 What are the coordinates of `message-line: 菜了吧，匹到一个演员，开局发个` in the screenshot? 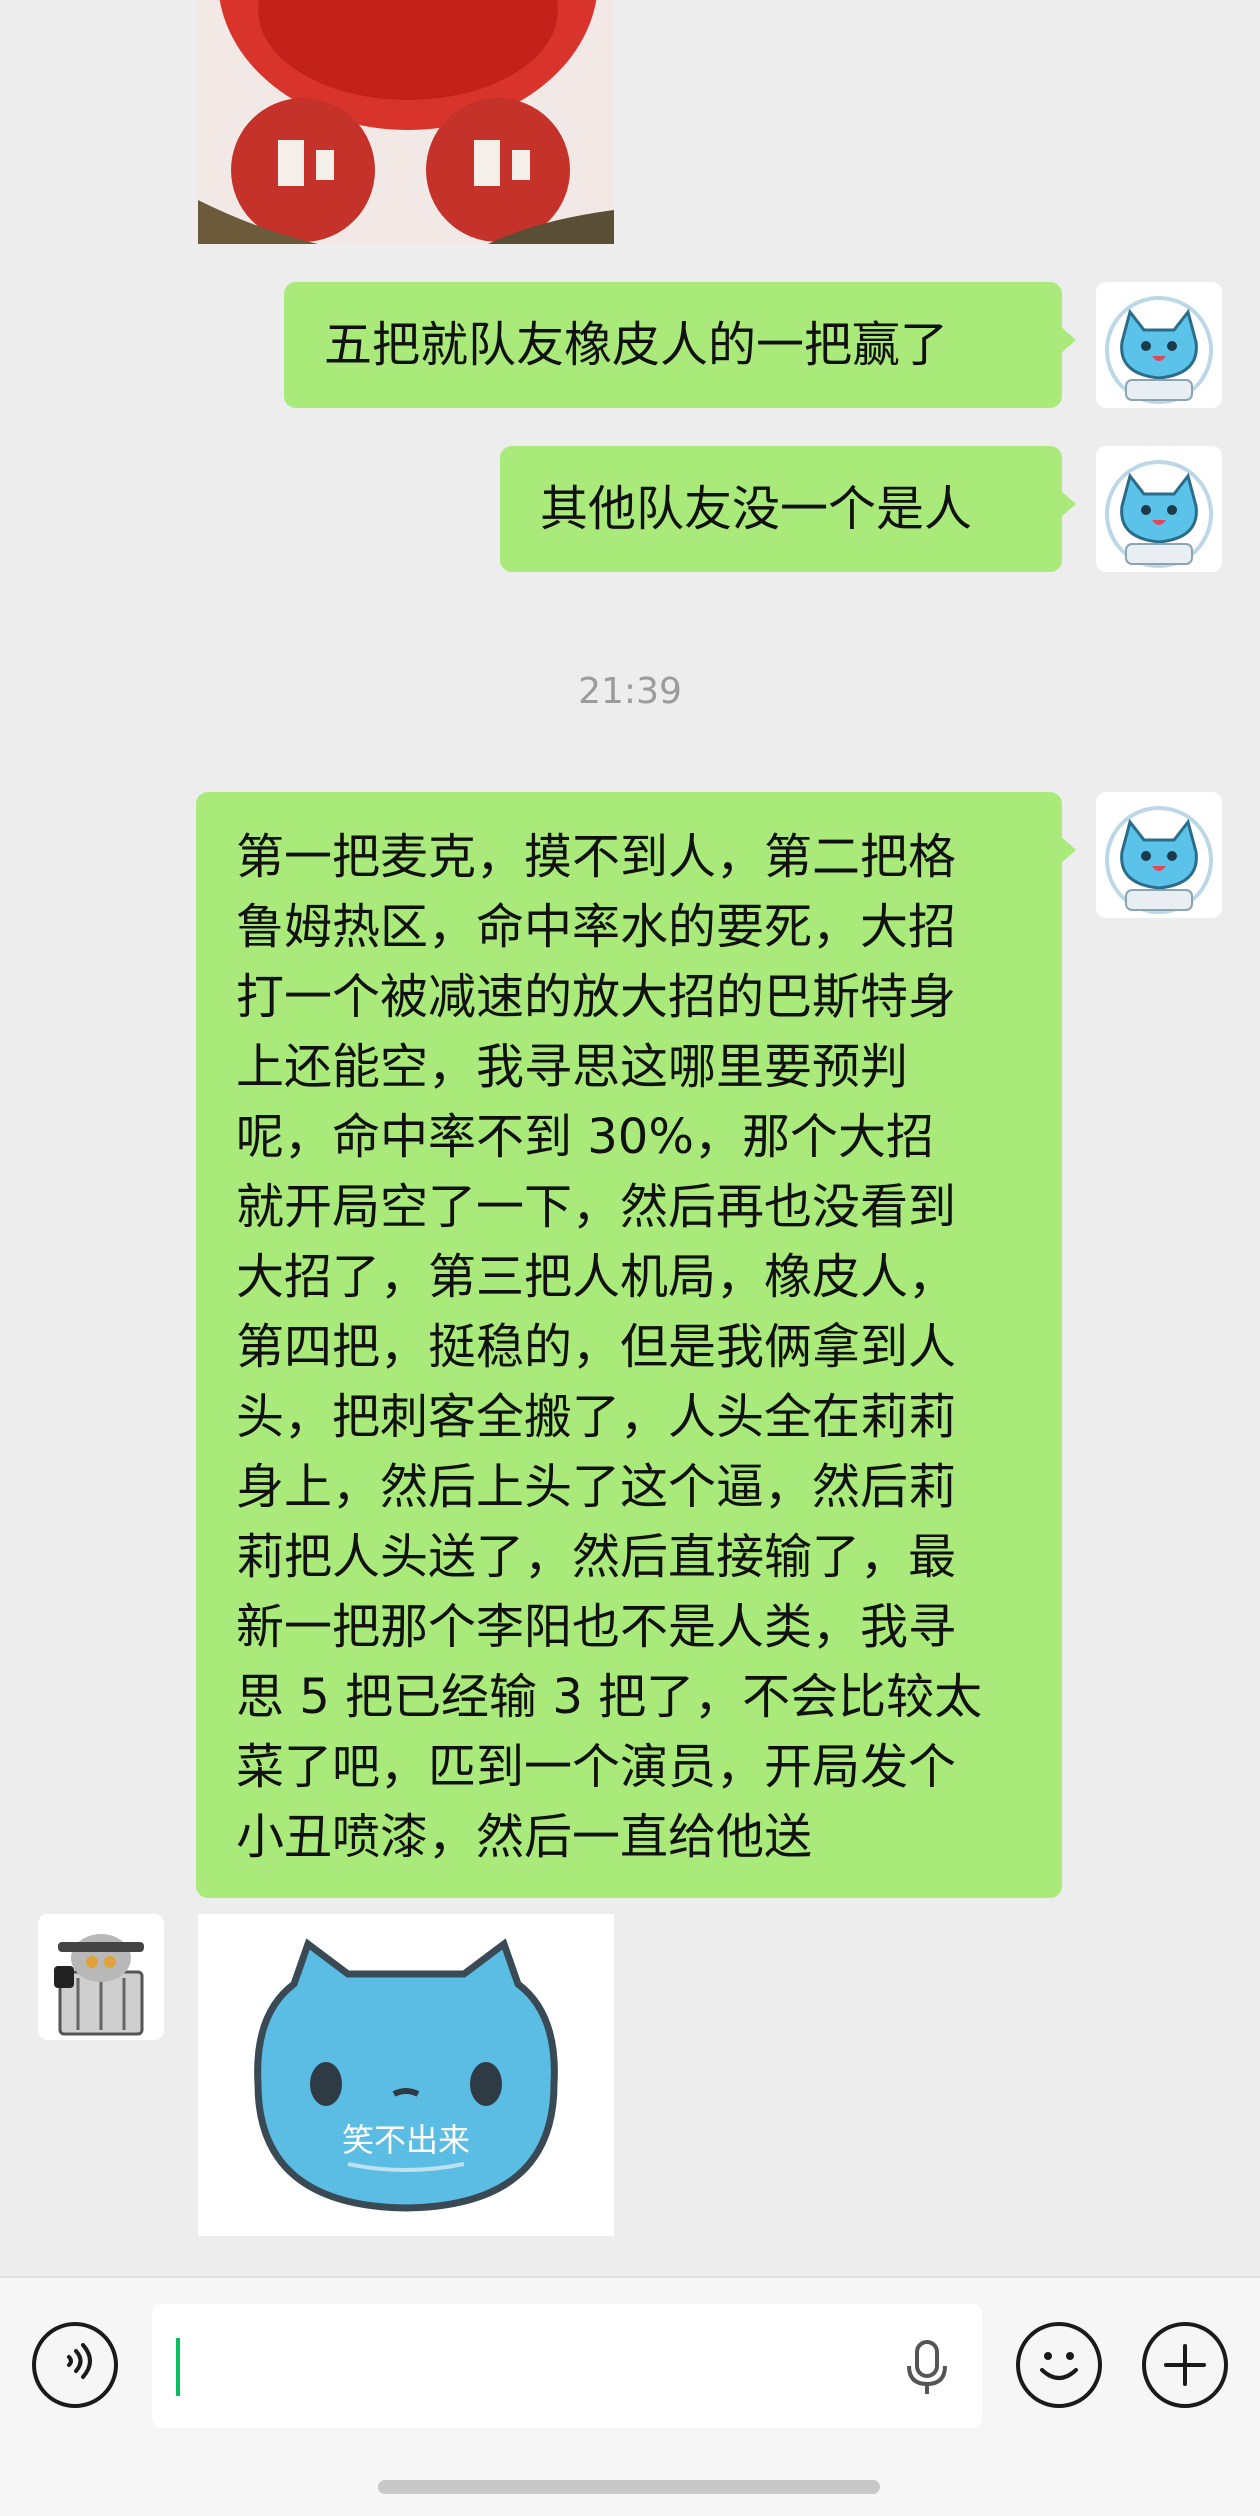 It's located at (596, 1767).